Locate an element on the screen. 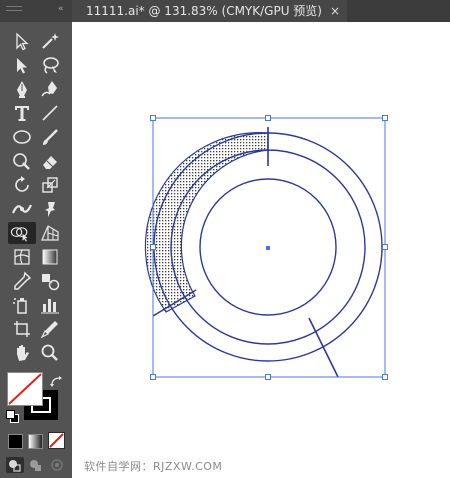  rotate-tool-icon is located at coordinates (22, 185).